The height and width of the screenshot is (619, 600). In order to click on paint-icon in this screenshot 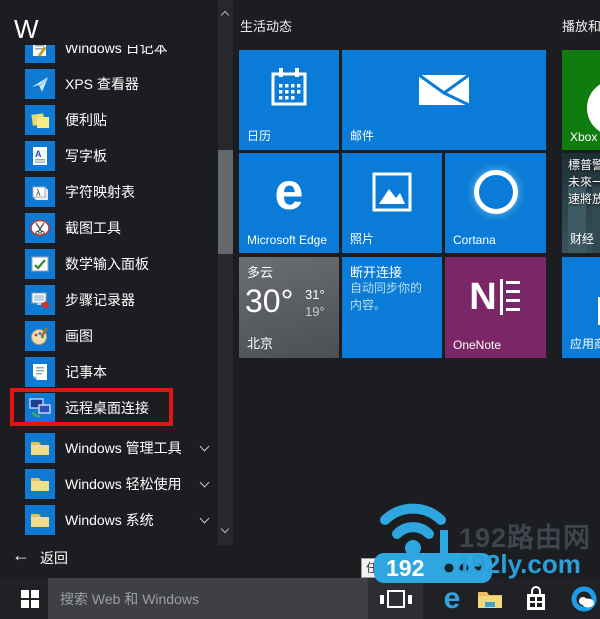, I will do `click(40, 336)`.